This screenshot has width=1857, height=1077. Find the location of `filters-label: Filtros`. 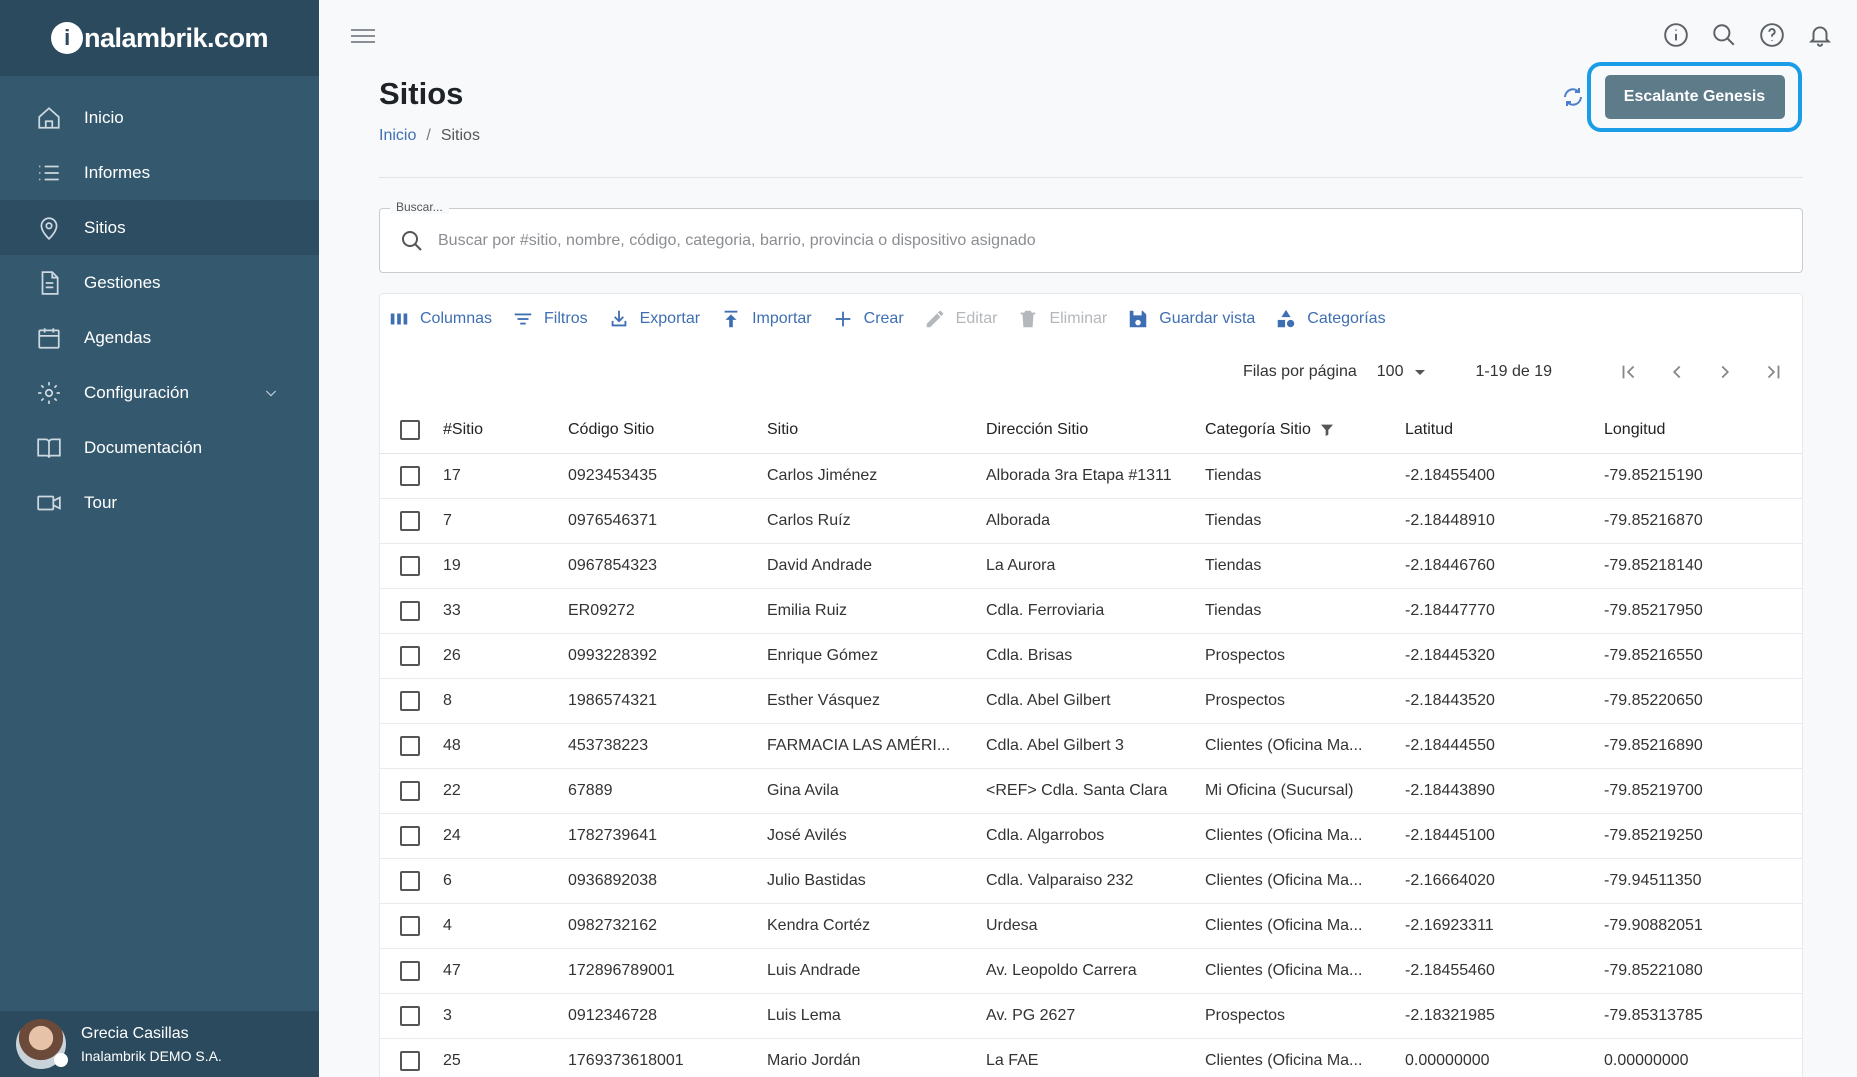

filters-label: Filtros is located at coordinates (566, 318).